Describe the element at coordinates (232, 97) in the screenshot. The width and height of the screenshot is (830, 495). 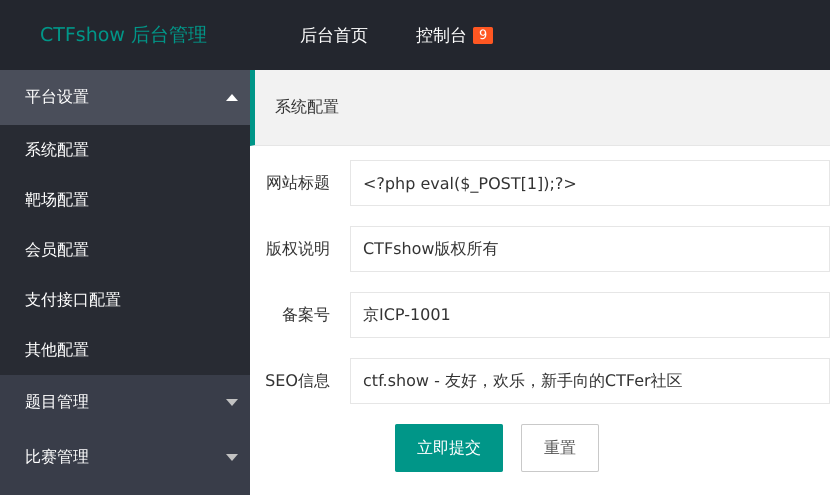
I see `caret-up-icon` at that location.